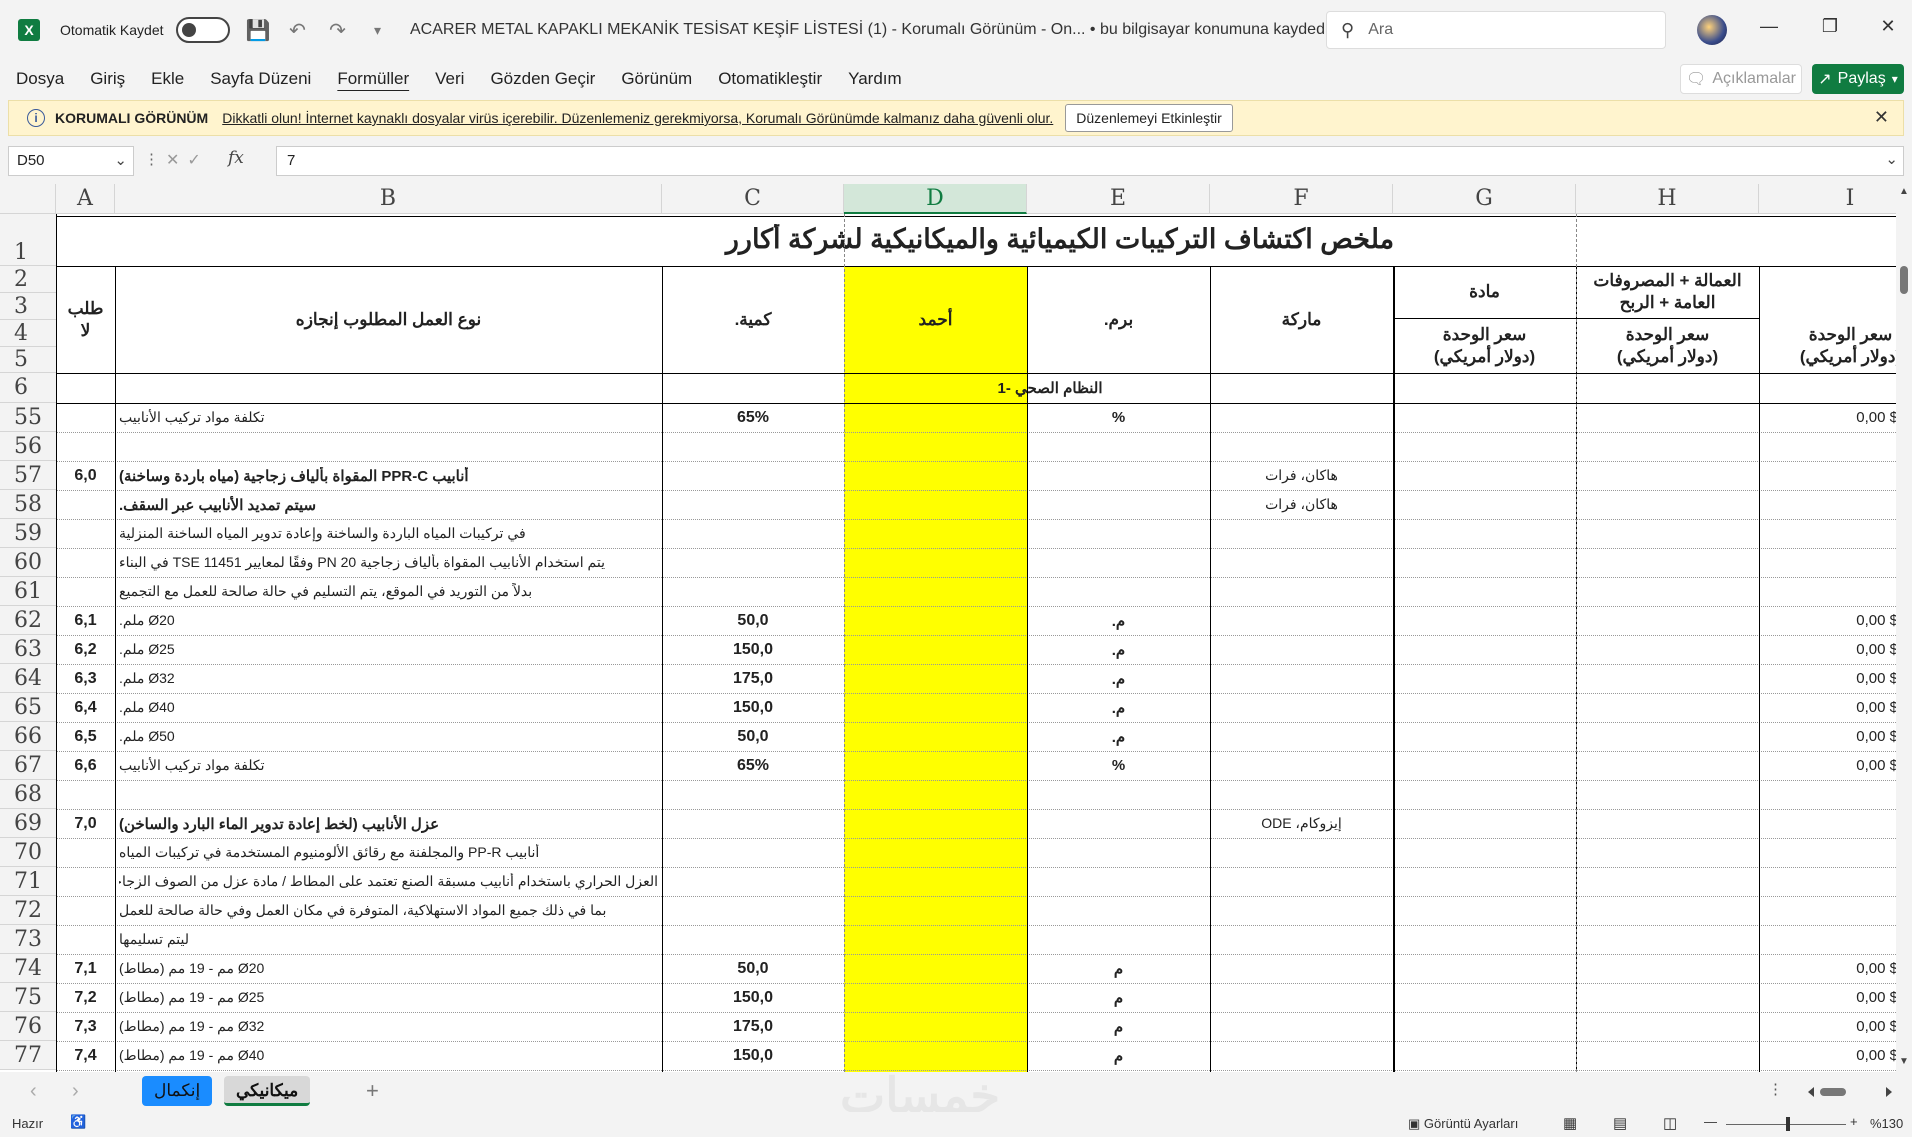 This screenshot has width=1912, height=1137. I want to click on row-header: 57, so click(28, 475).